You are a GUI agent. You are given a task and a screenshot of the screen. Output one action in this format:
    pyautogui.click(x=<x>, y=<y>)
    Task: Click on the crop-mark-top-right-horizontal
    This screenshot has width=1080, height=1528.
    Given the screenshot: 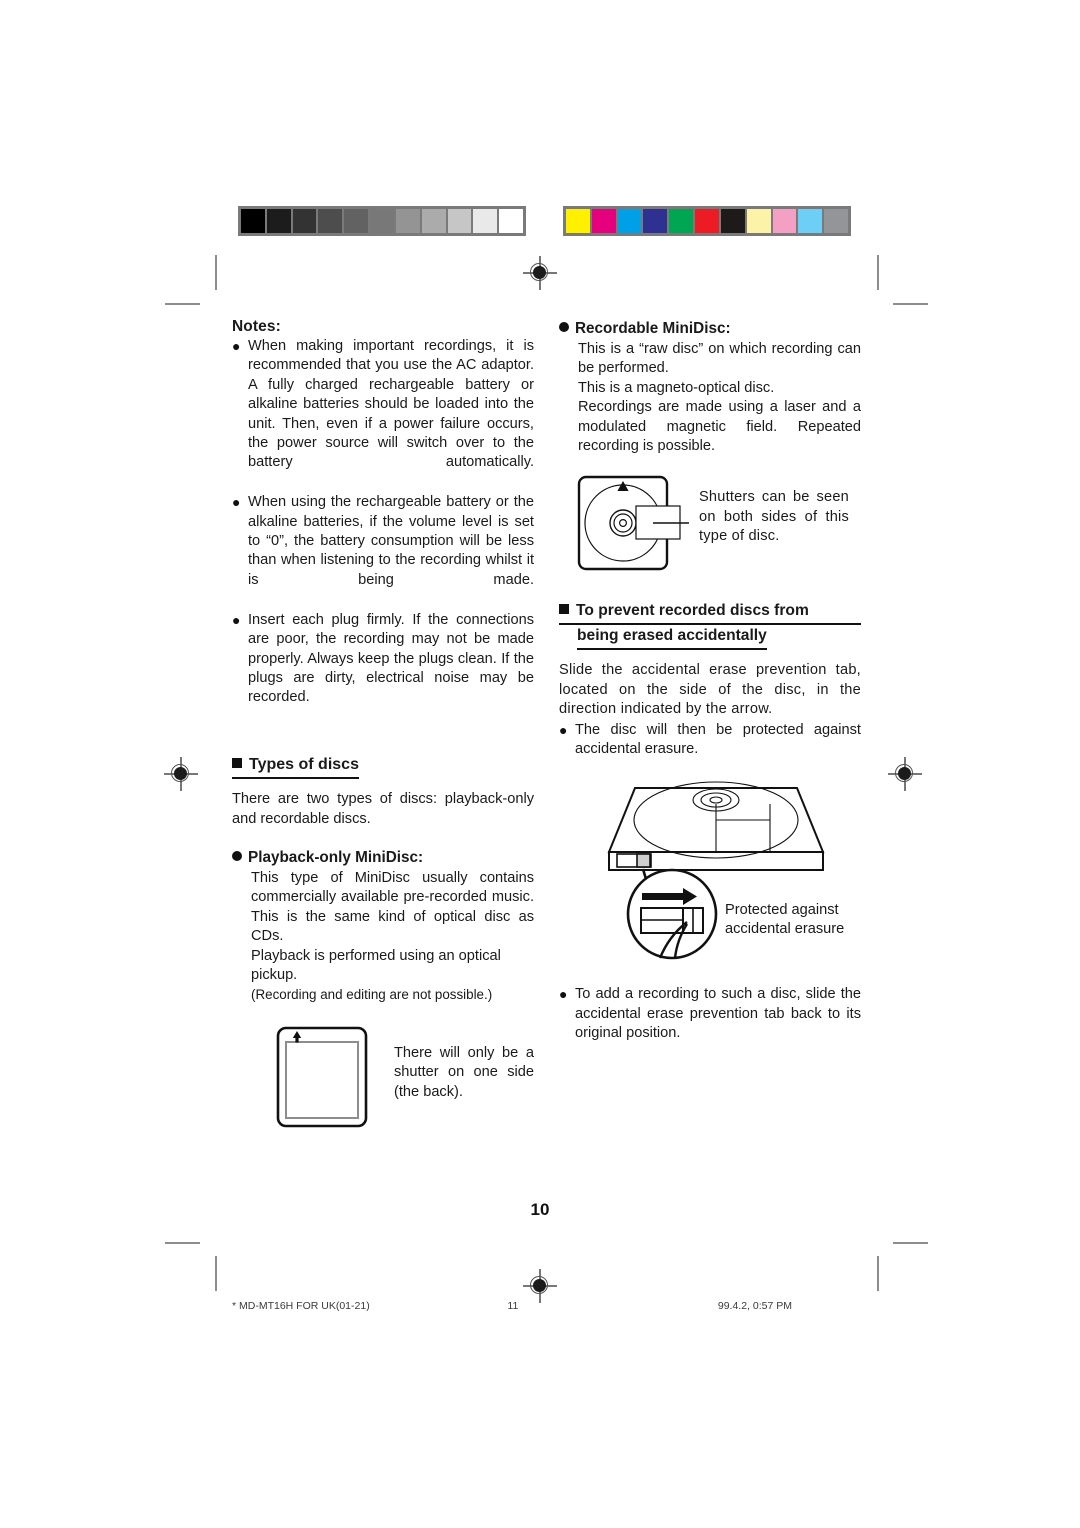 What is the action you would take?
    pyautogui.click(x=910, y=304)
    